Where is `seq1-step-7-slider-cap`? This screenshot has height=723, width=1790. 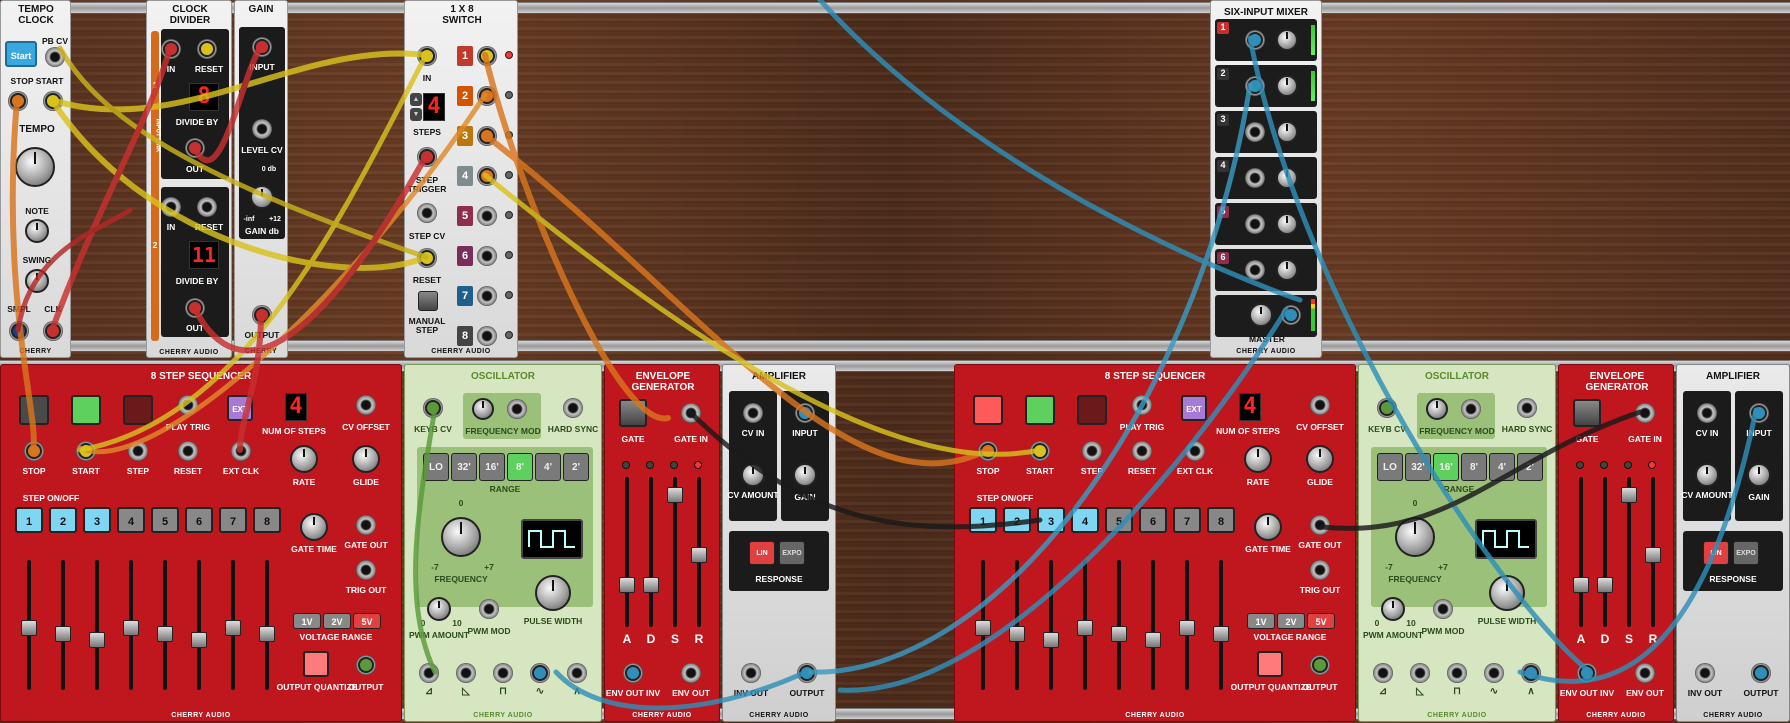 seq1-step-7-slider-cap is located at coordinates (233, 628).